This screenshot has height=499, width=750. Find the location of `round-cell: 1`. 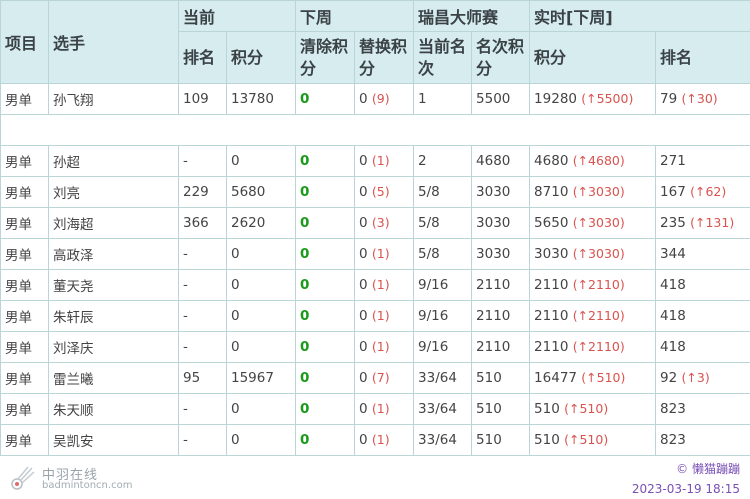

round-cell: 1 is located at coordinates (443, 99).